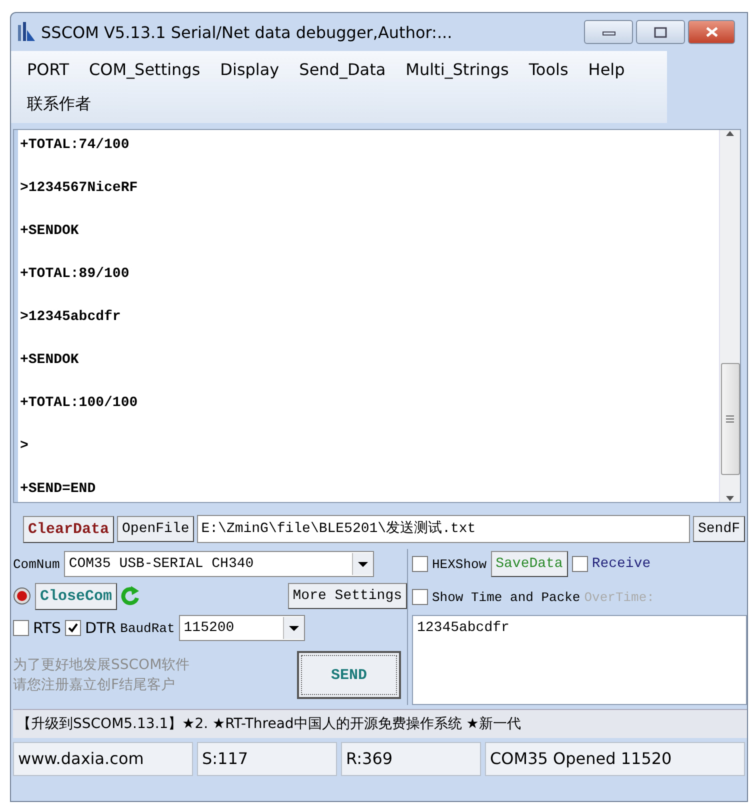  I want to click on status-cell: R:369, so click(411, 759).